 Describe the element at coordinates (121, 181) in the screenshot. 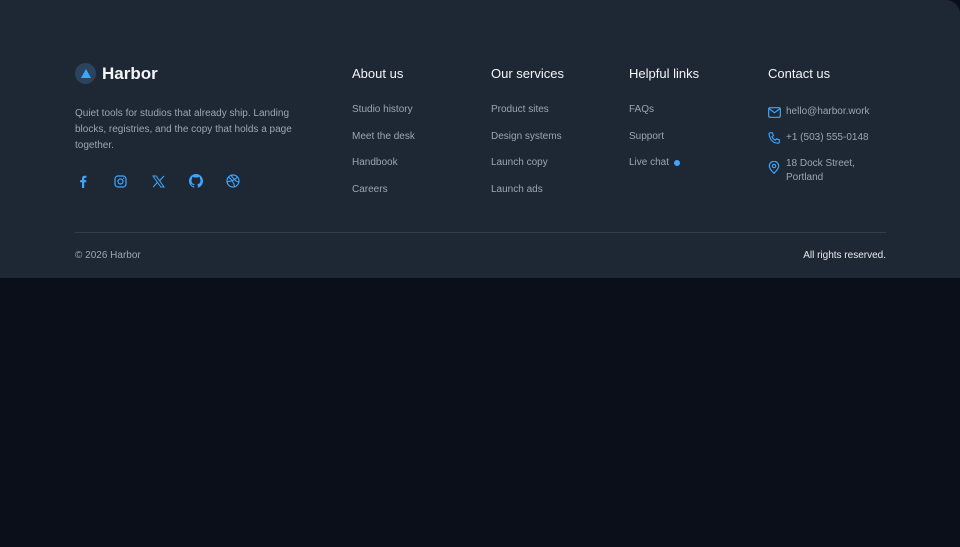

I see `instagram-icon` at that location.